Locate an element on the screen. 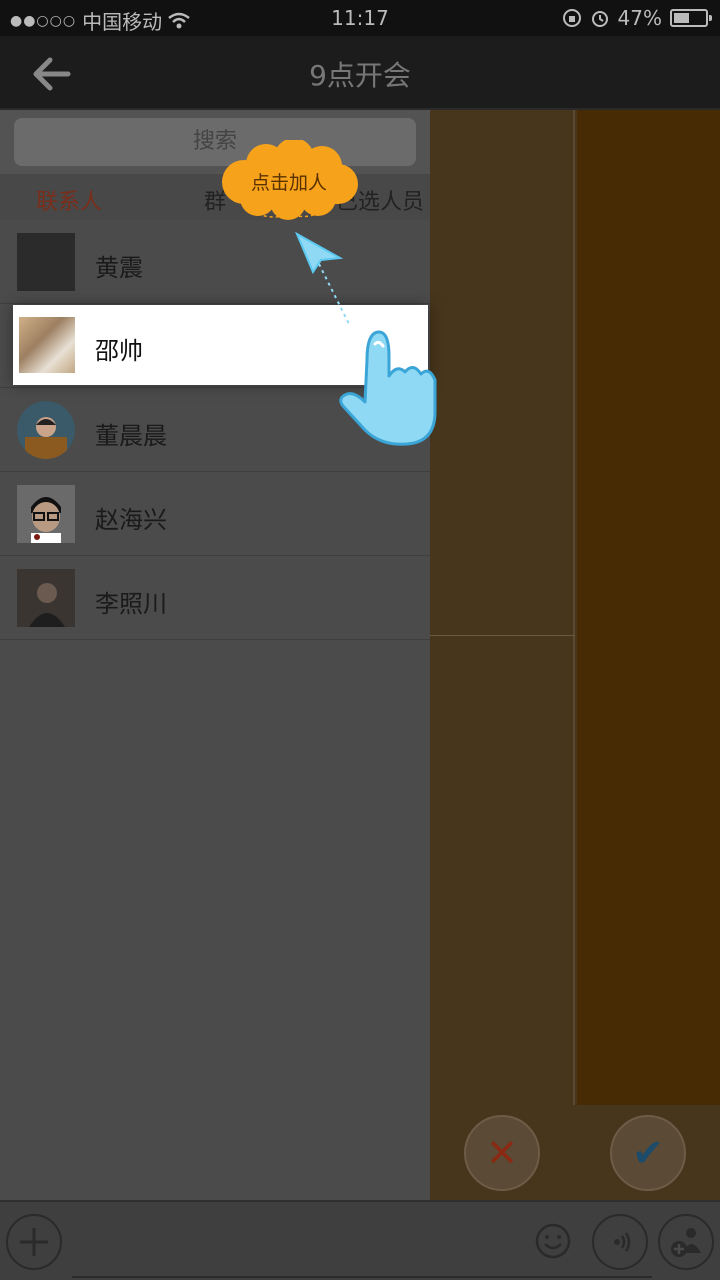 The image size is (720, 1280). contact-row: 赵海兴 is located at coordinates (215, 514).